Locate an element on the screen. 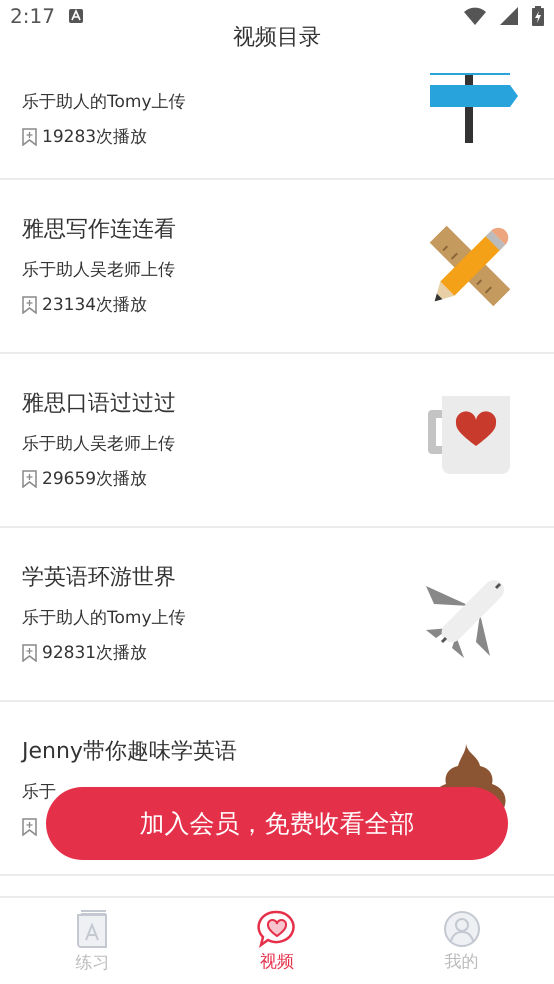 The width and height of the screenshot is (554, 984). book-icon is located at coordinates (92, 928).